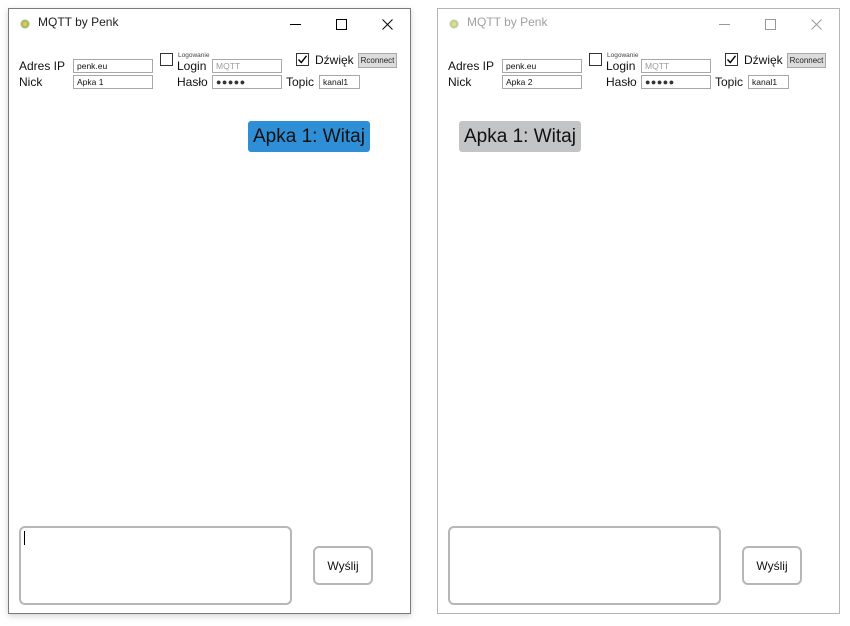 Image resolution: width=850 pixels, height=626 pixels. Describe the element at coordinates (542, 82) in the screenshot. I see `nick-input: Apka 2` at that location.